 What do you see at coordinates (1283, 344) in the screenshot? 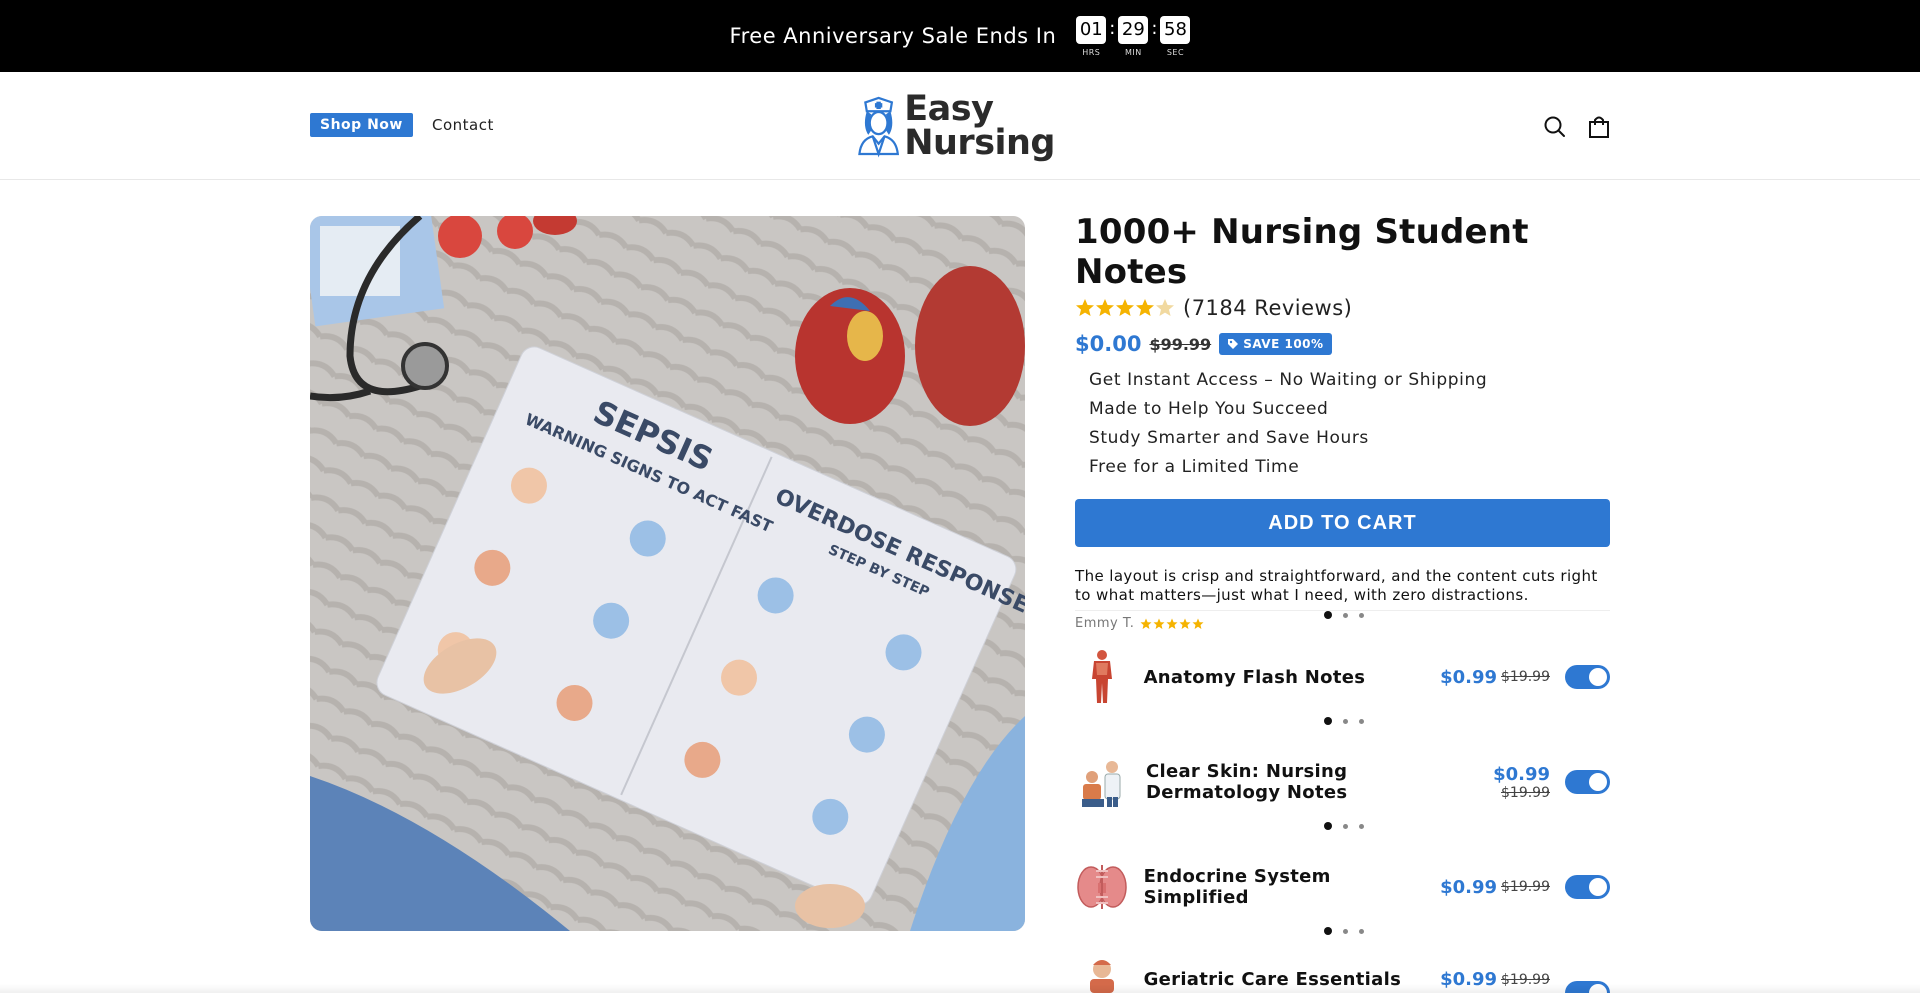
I see `save-badge-label: SAVE 100%` at bounding box center [1283, 344].